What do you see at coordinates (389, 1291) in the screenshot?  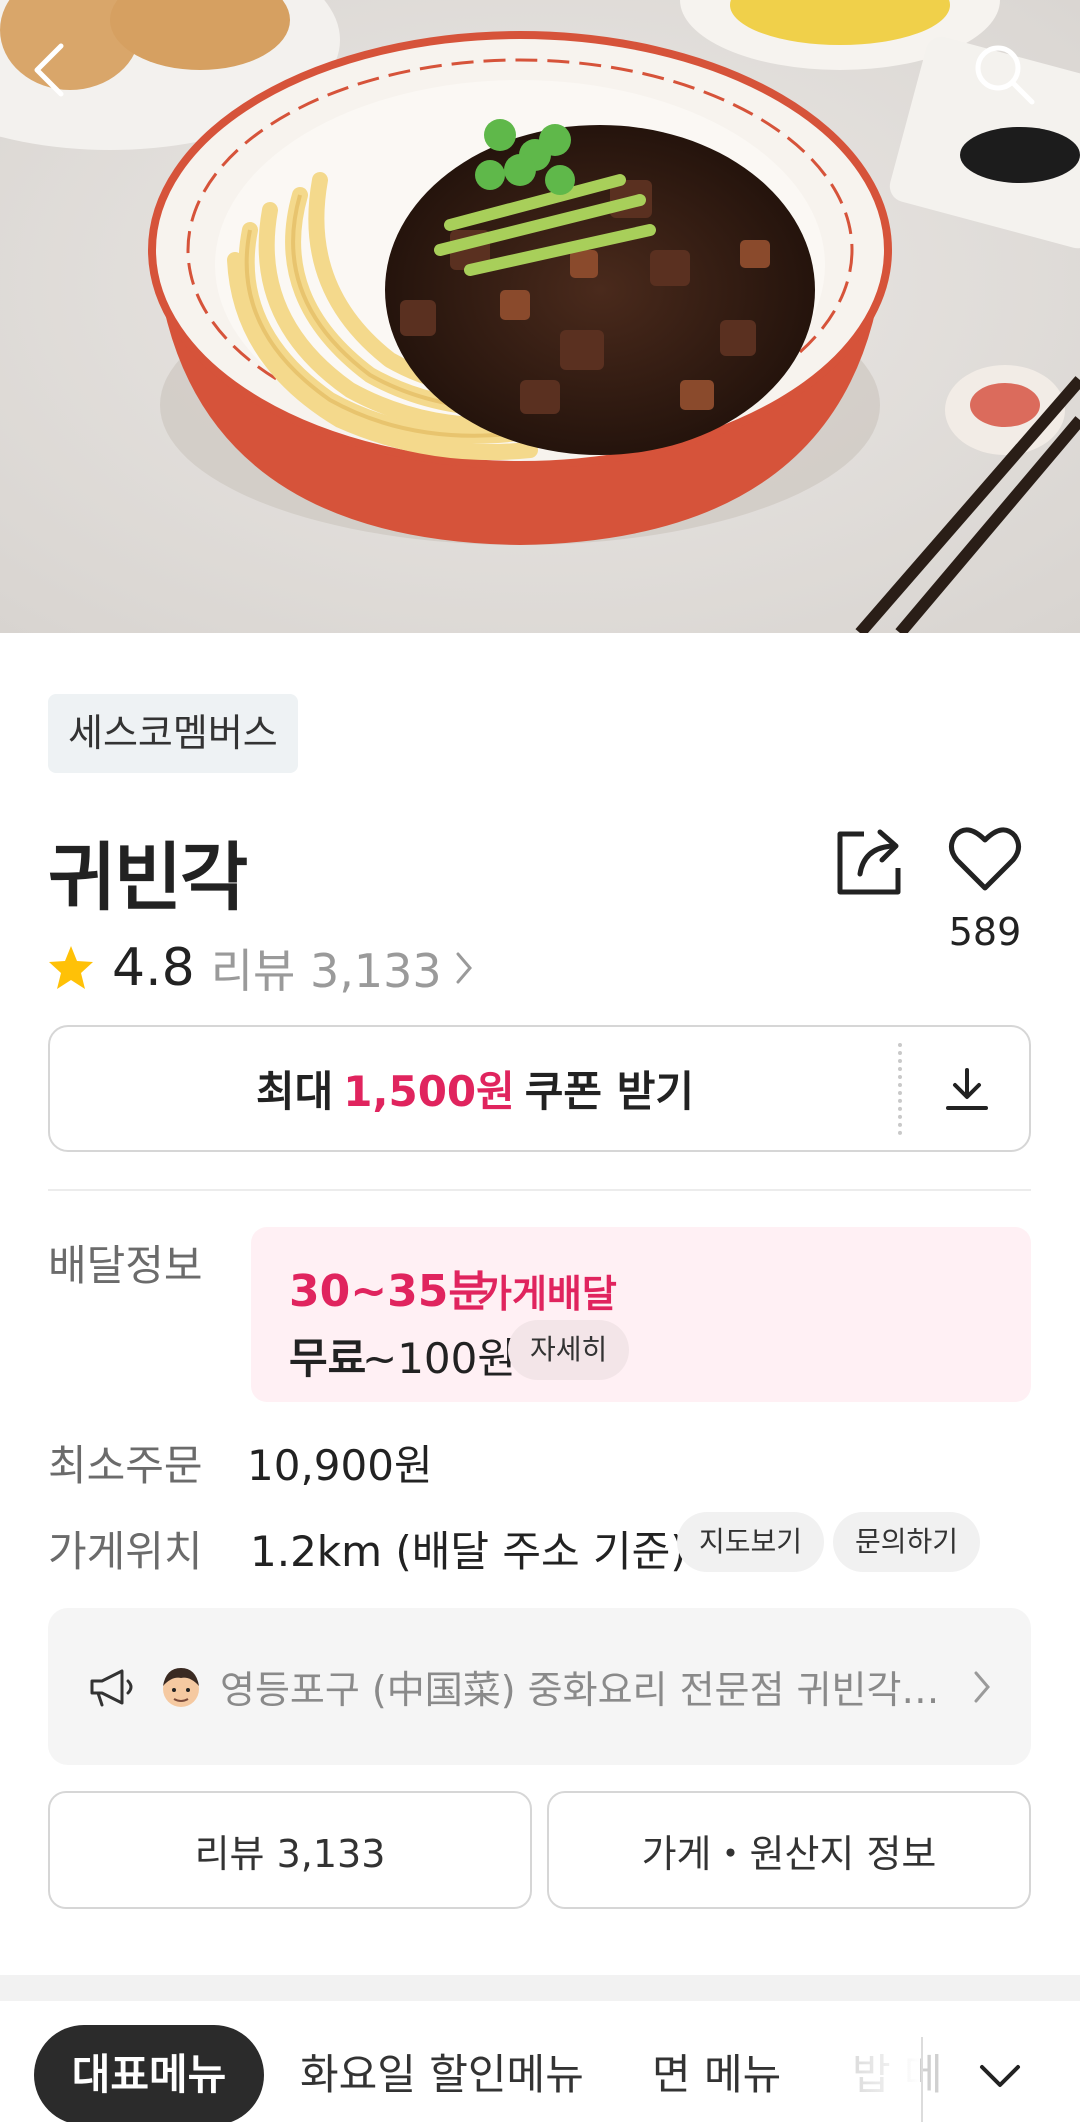 I see `delivery-time: 30~35분` at bounding box center [389, 1291].